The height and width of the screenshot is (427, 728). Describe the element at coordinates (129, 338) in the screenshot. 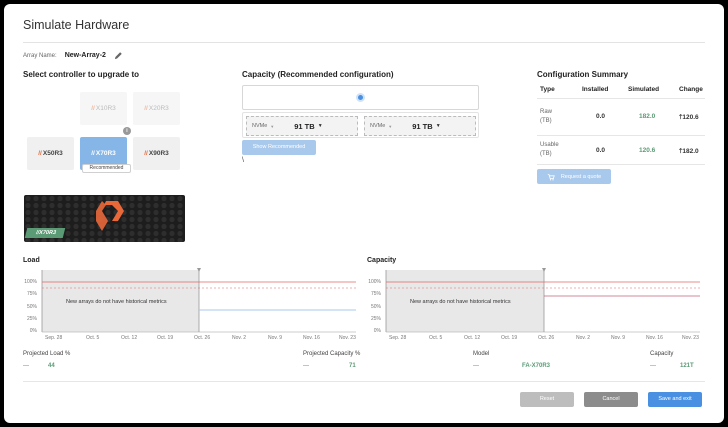

I see `load-xtick: Oct. 12` at that location.